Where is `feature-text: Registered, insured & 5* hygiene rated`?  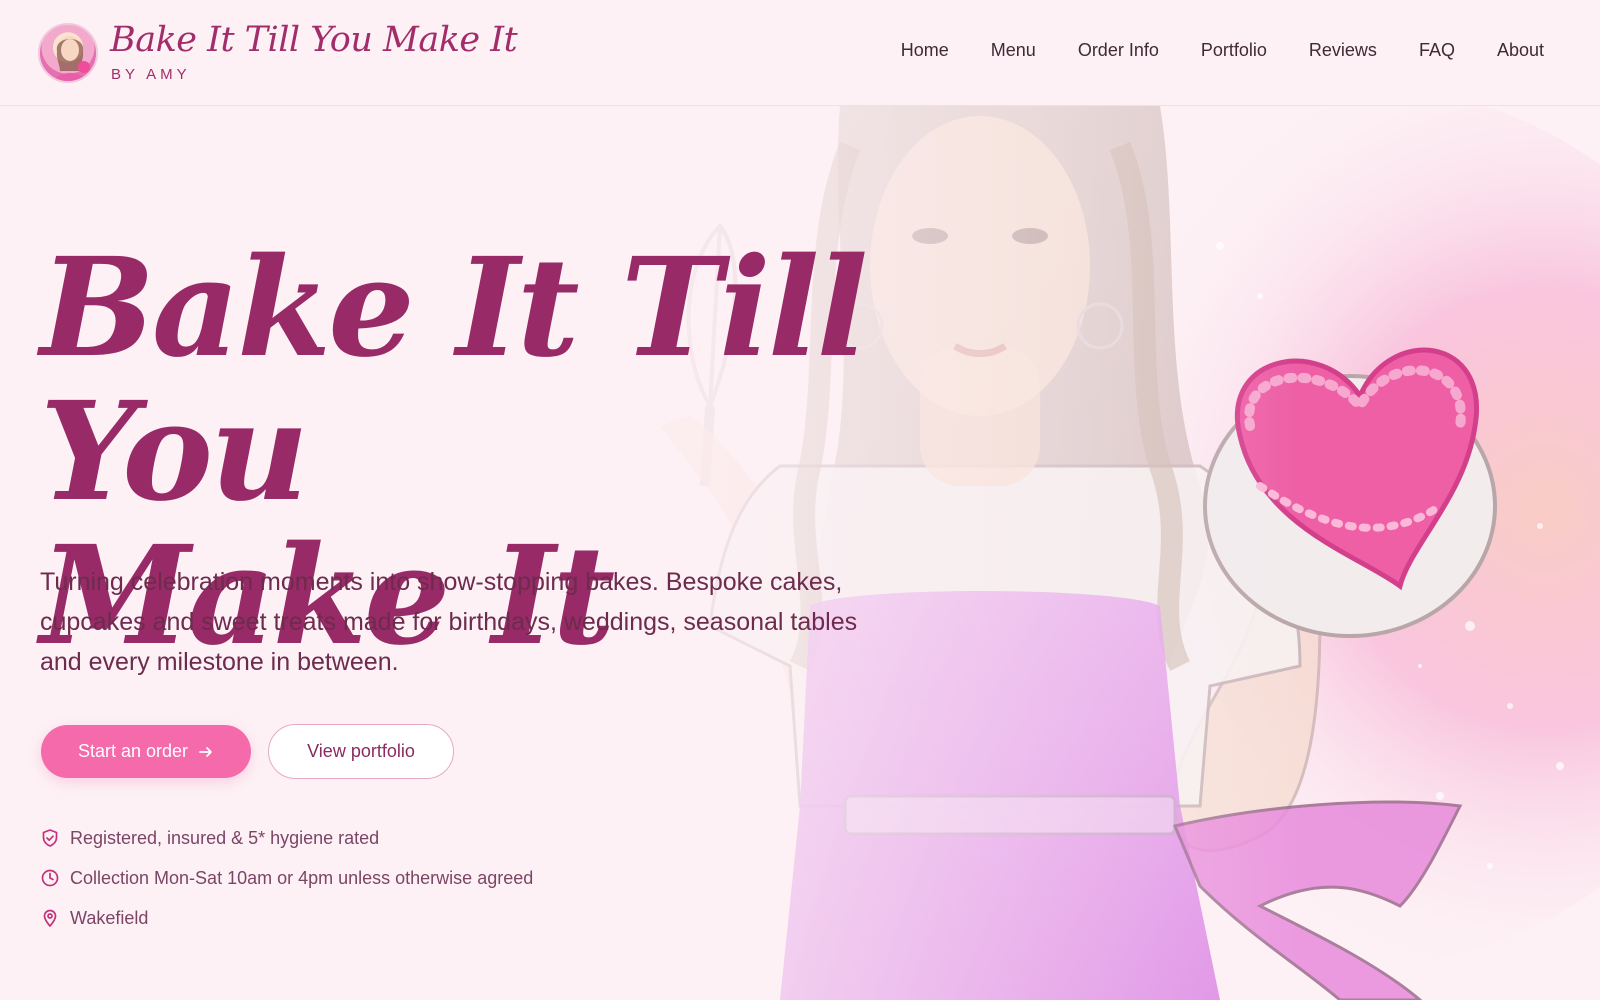
feature-text: Registered, insured & 5* hygiene rated is located at coordinates (225, 837).